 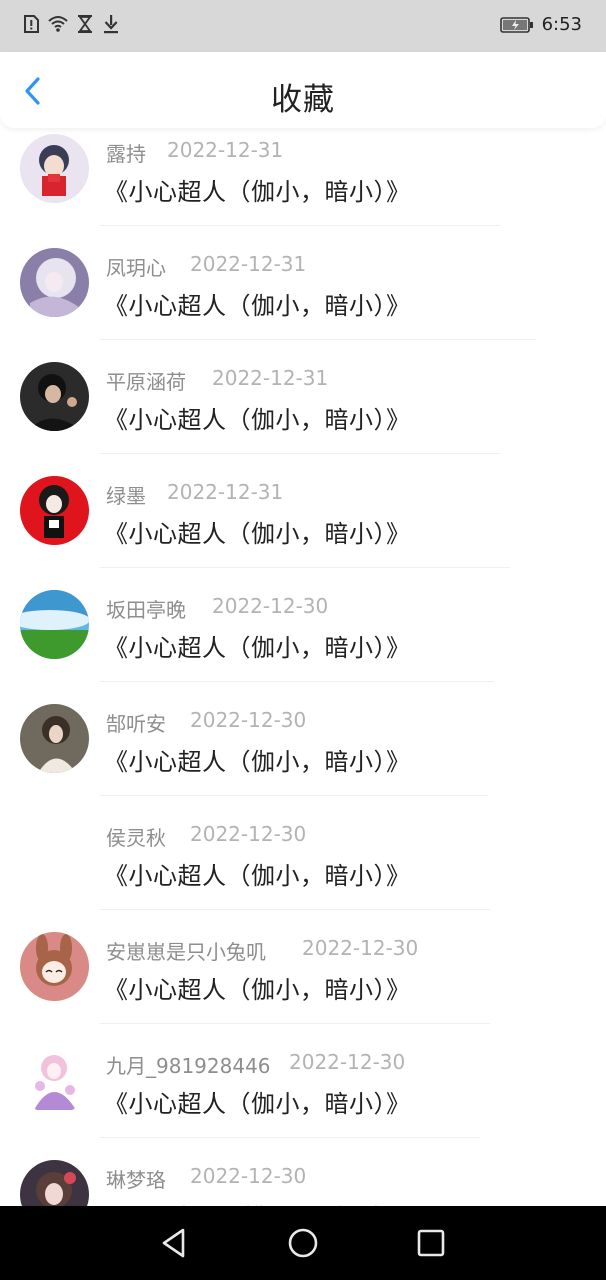 I want to click on user-name: 侯灵秋, so click(x=136, y=838).